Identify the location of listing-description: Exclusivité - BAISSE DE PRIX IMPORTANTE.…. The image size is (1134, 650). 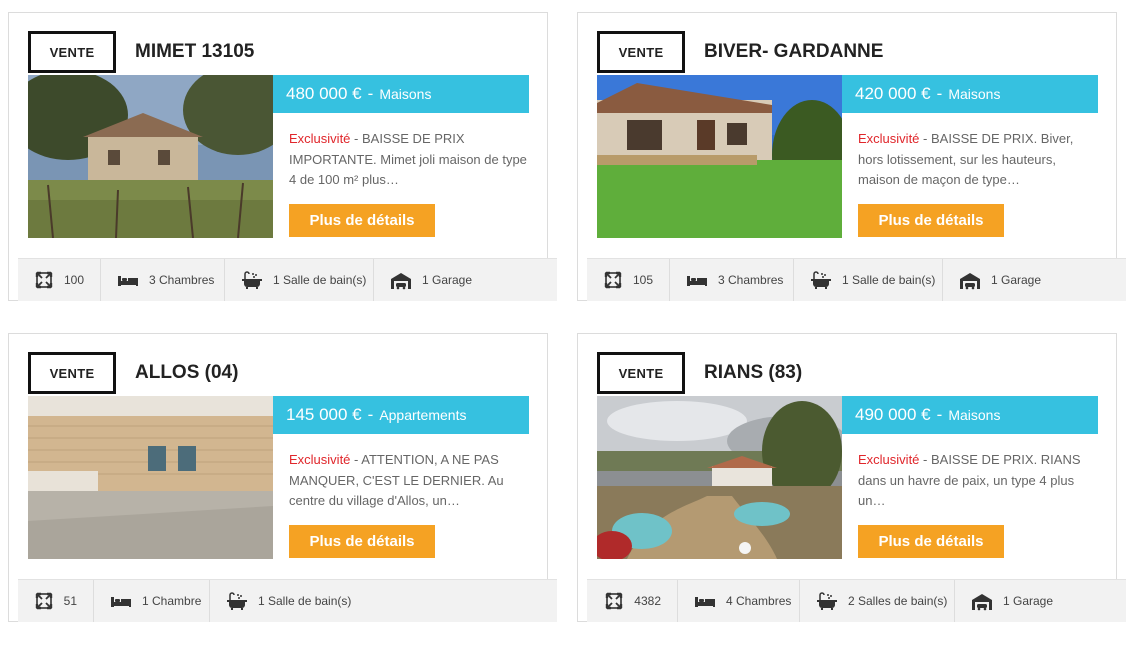
(410, 160).